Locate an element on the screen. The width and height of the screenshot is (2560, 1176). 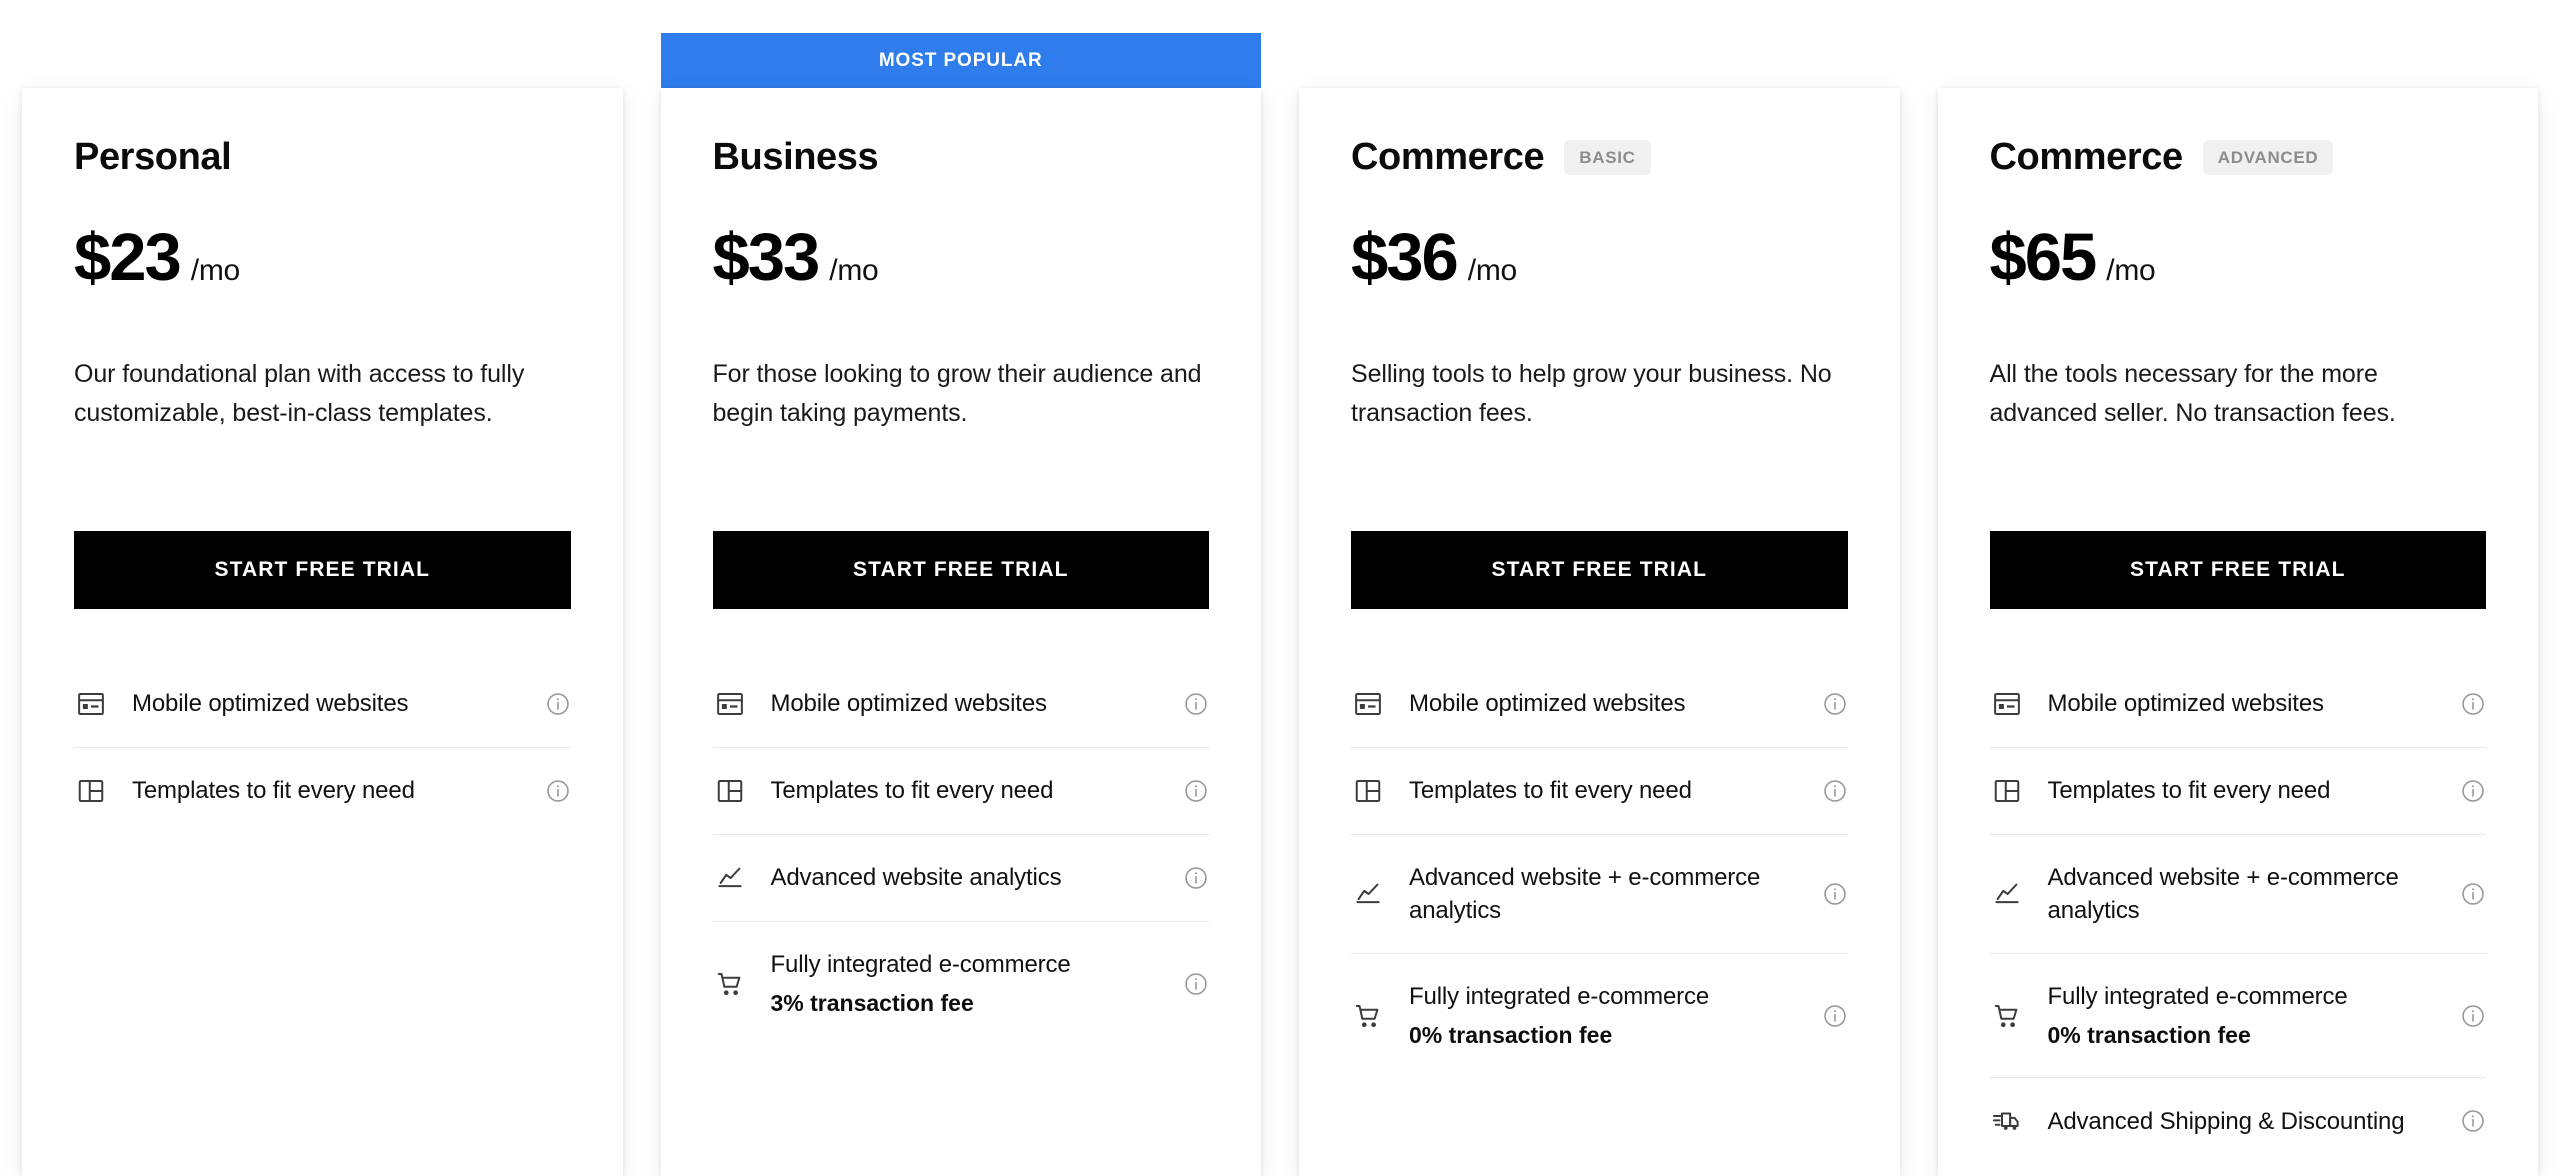
price-amount: $65 is located at coordinates (2043, 257).